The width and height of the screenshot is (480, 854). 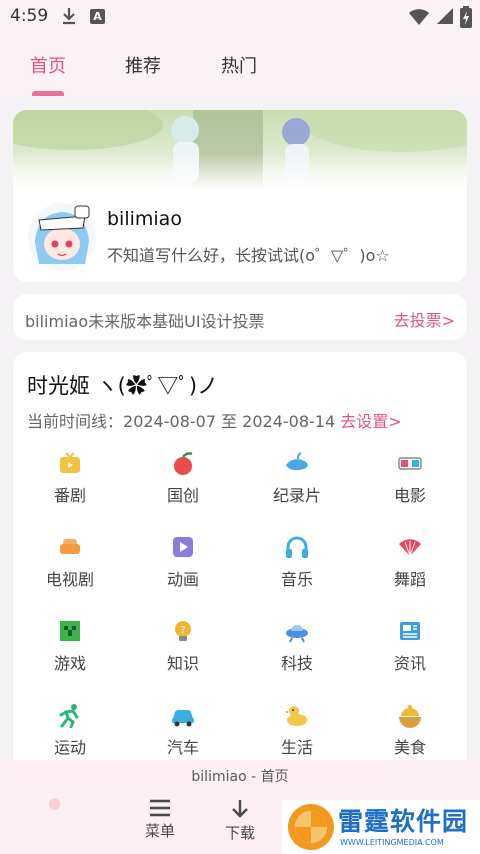 What do you see at coordinates (410, 569) in the screenshot?
I see `category-fan: 舞蹈` at bounding box center [410, 569].